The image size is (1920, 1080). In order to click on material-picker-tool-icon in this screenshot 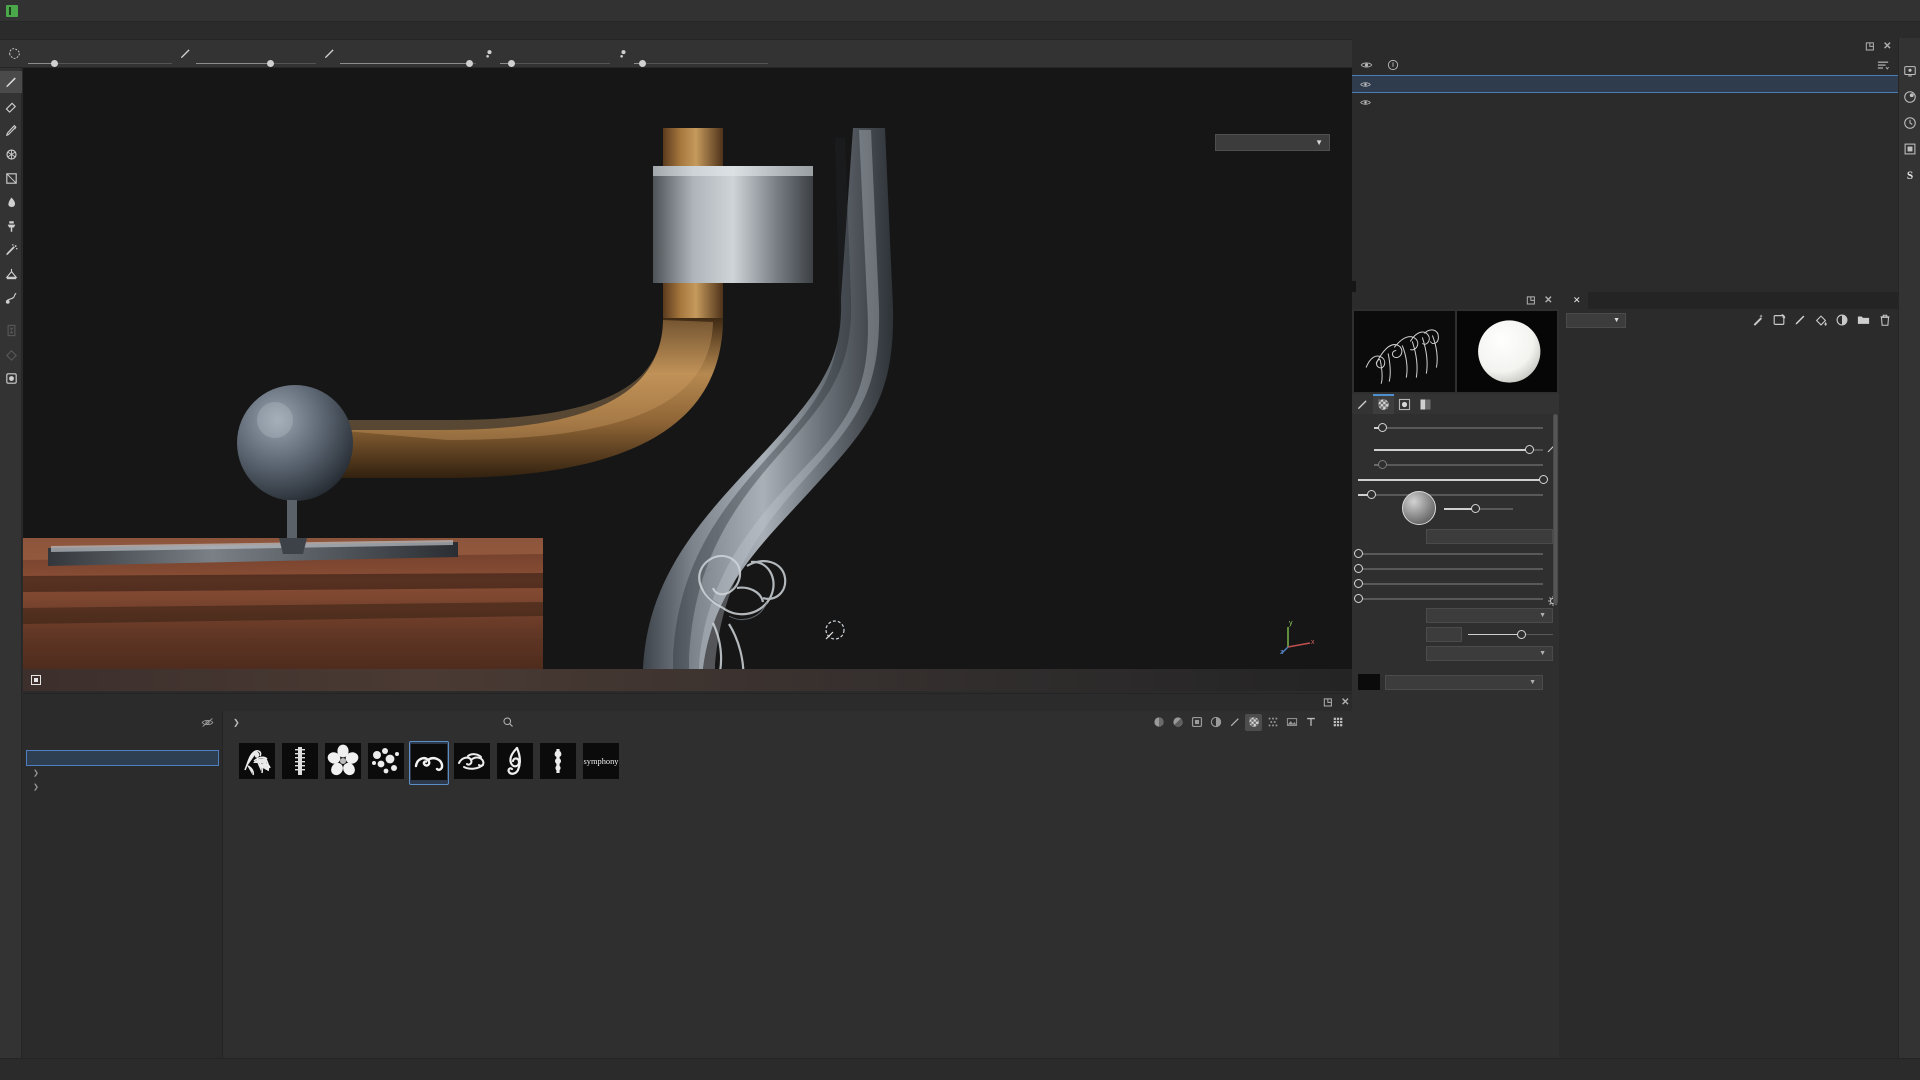, I will do `click(11, 274)`.